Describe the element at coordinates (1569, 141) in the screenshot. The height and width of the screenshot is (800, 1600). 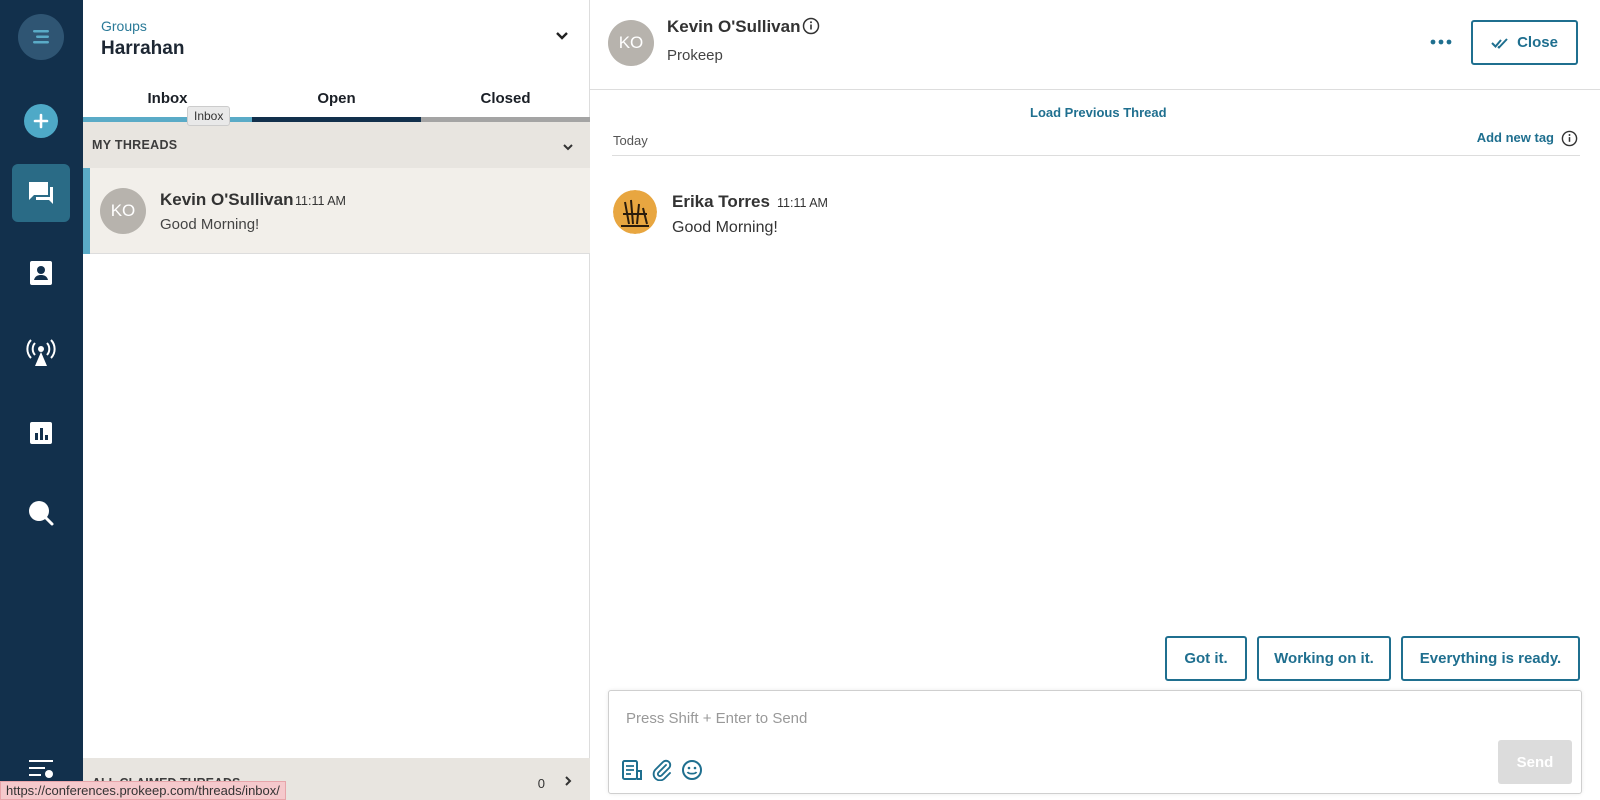
I see `tag-info-icon` at that location.